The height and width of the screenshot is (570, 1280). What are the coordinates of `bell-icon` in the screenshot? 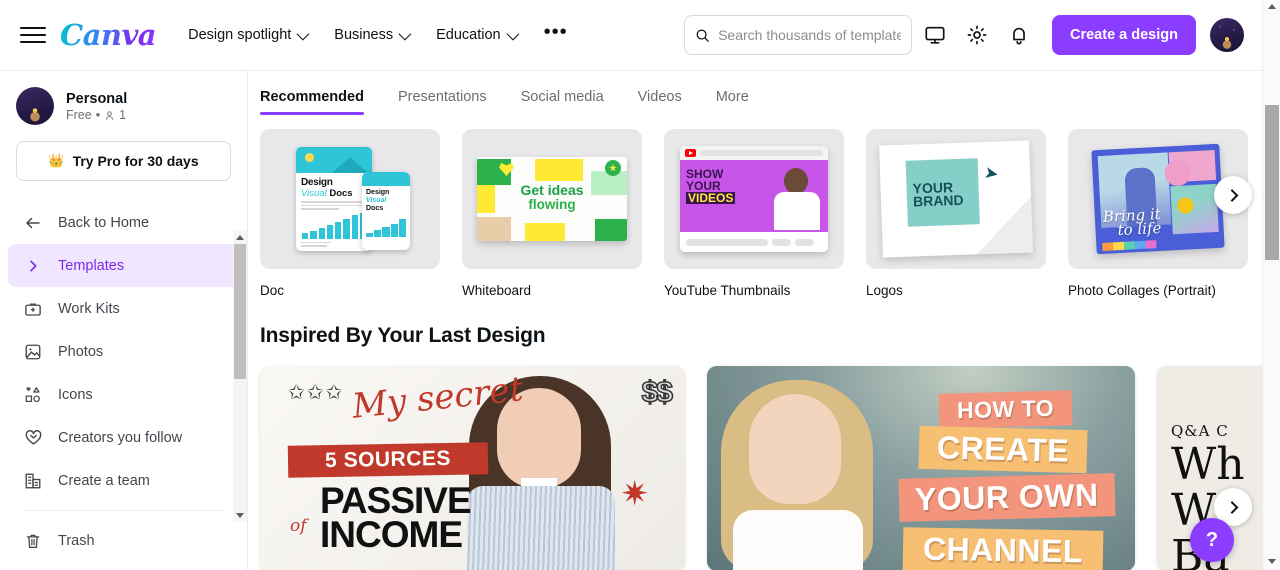 It's located at (1019, 35).